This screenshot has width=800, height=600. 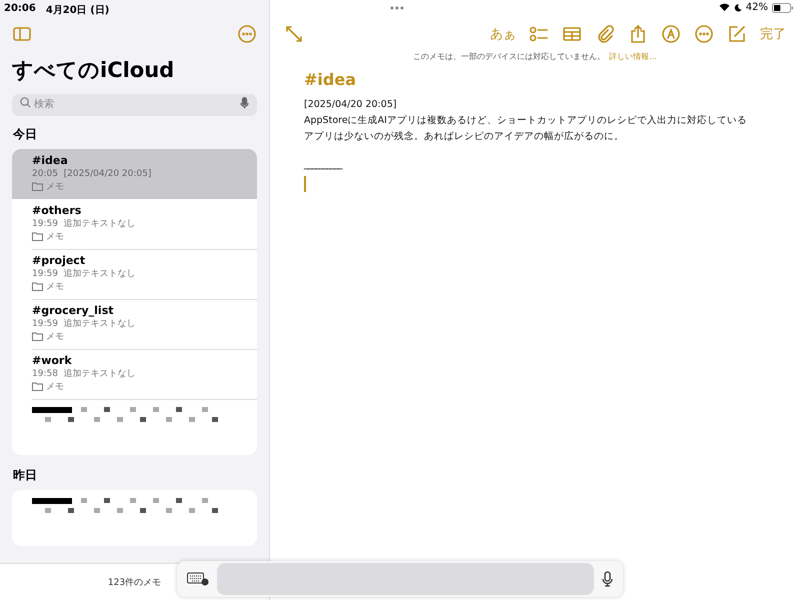 What do you see at coordinates (605, 34) in the screenshot?
I see `paperclip-icon` at bounding box center [605, 34].